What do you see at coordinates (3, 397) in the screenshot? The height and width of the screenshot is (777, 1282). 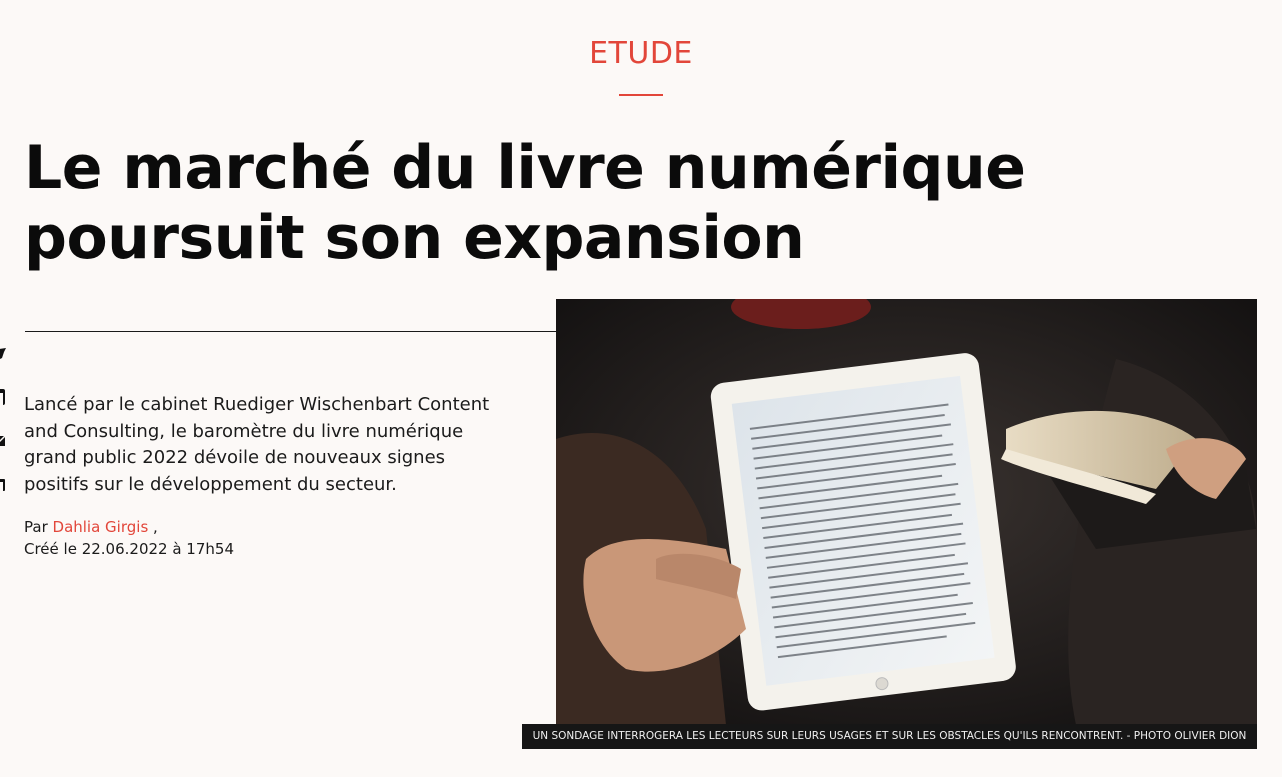 I see `facebook-icon` at bounding box center [3, 397].